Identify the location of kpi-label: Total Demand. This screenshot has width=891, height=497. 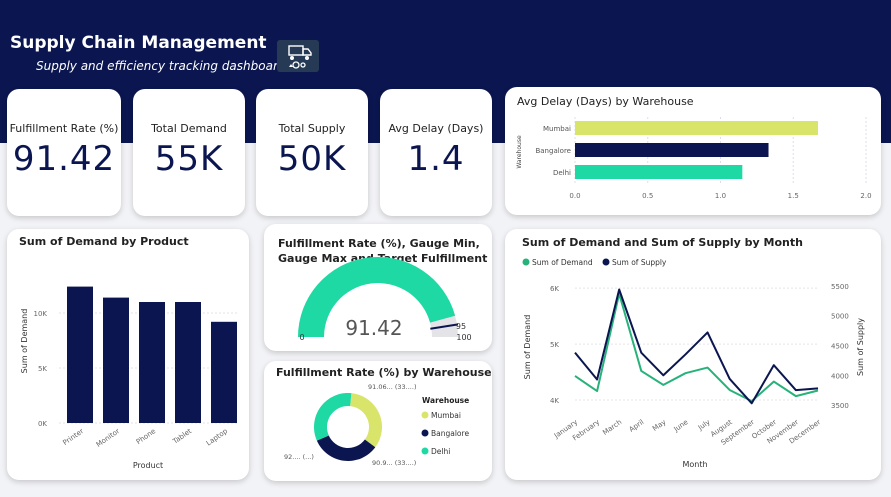
(189, 128).